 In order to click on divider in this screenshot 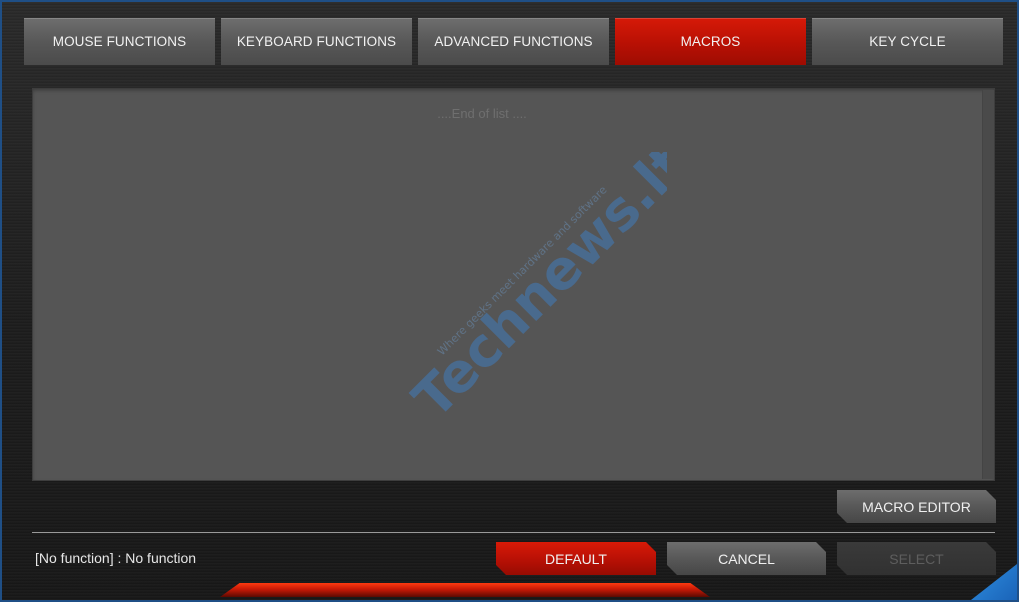, I will do `click(513, 532)`.